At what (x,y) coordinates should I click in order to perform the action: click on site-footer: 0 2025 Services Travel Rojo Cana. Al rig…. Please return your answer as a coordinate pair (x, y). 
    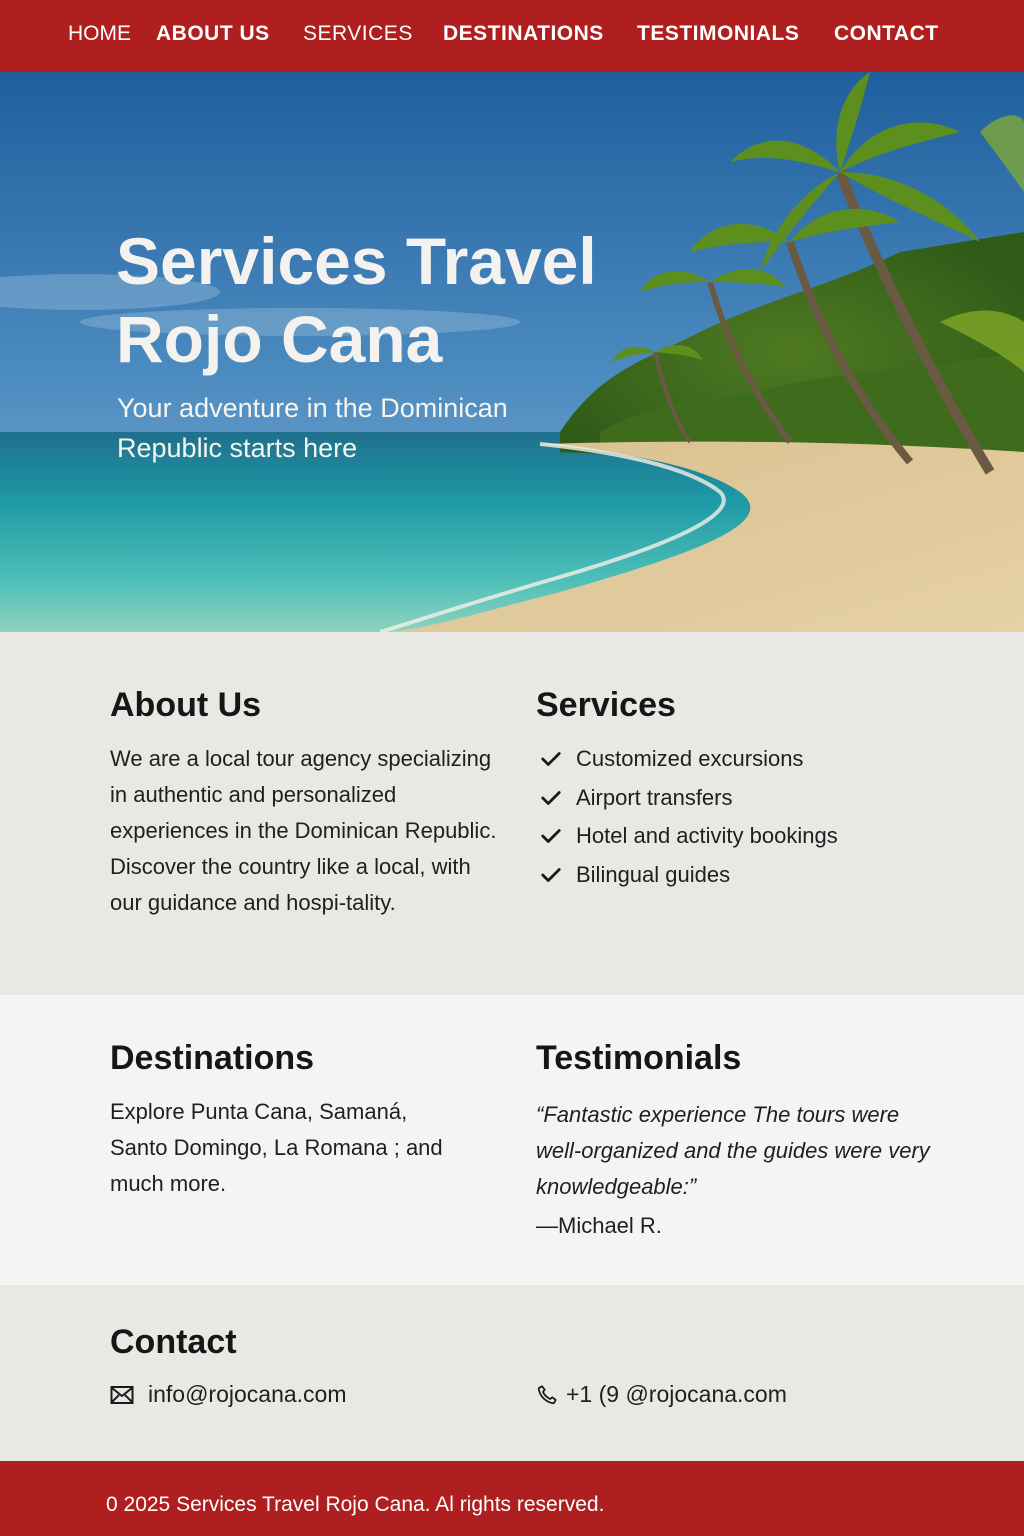
    Looking at the image, I should click on (512, 1498).